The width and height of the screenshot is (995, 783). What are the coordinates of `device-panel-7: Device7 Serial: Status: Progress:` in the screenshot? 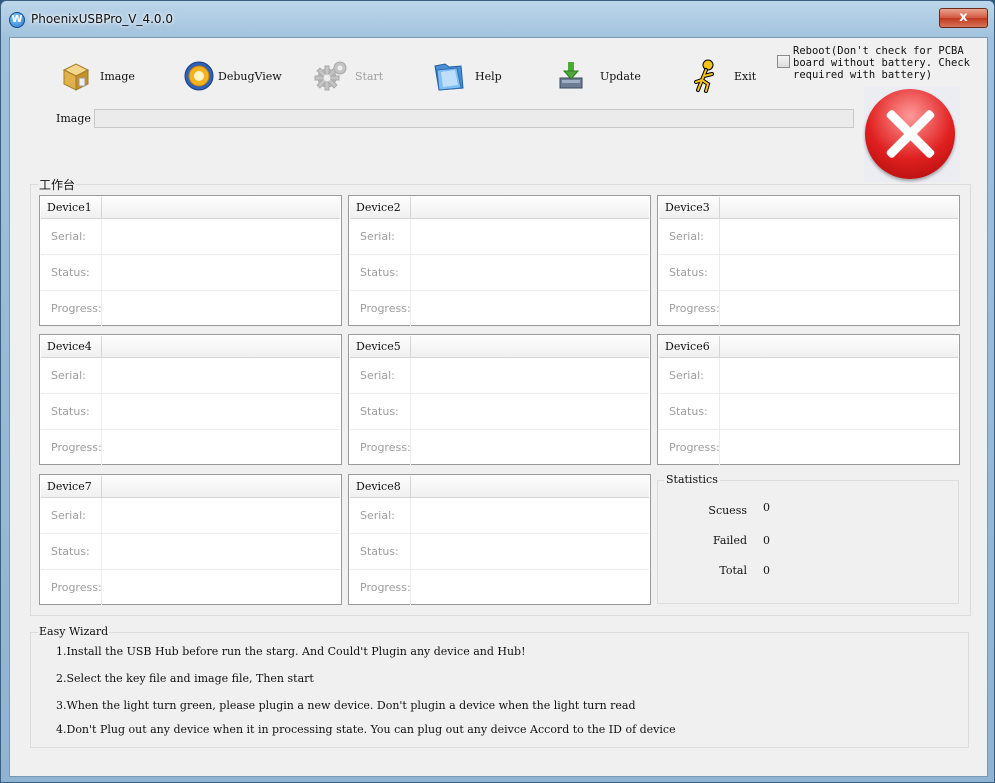 It's located at (190, 540).